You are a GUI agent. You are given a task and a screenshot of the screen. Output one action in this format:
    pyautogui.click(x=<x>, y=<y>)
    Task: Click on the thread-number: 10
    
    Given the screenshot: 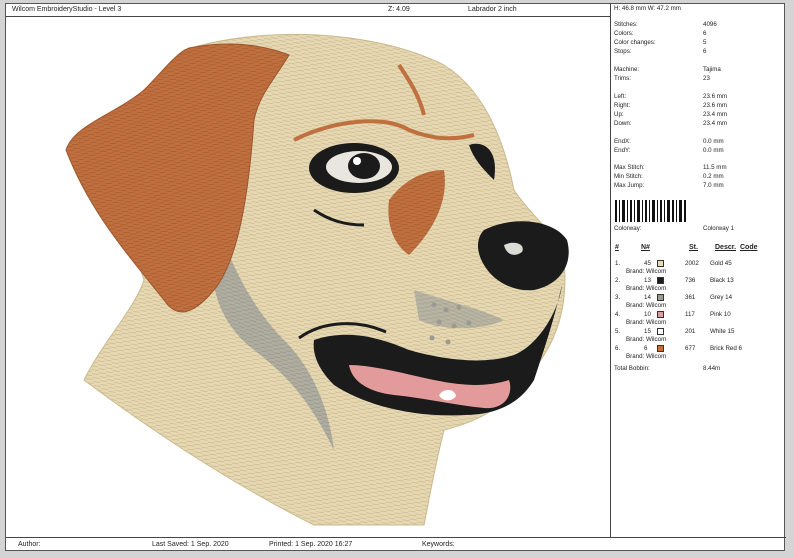 What is the action you would take?
    pyautogui.click(x=647, y=314)
    